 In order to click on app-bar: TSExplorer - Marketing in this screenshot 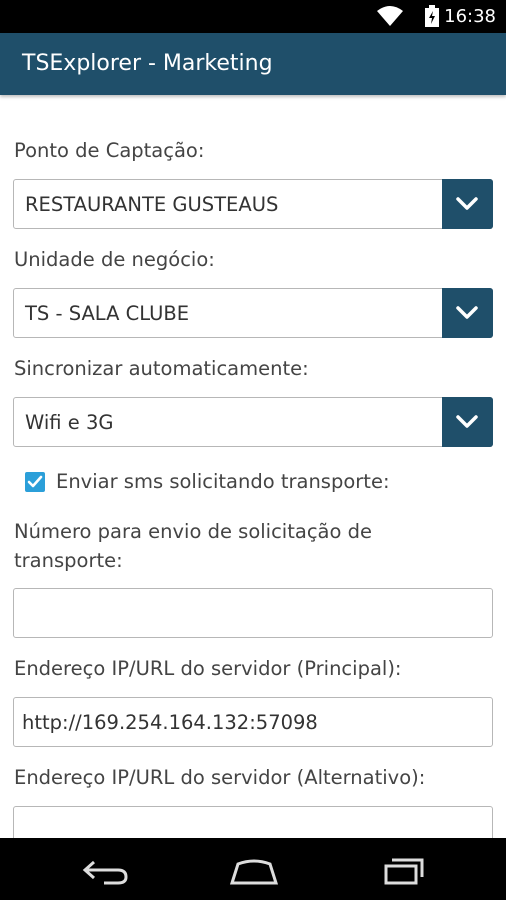, I will do `click(253, 64)`.